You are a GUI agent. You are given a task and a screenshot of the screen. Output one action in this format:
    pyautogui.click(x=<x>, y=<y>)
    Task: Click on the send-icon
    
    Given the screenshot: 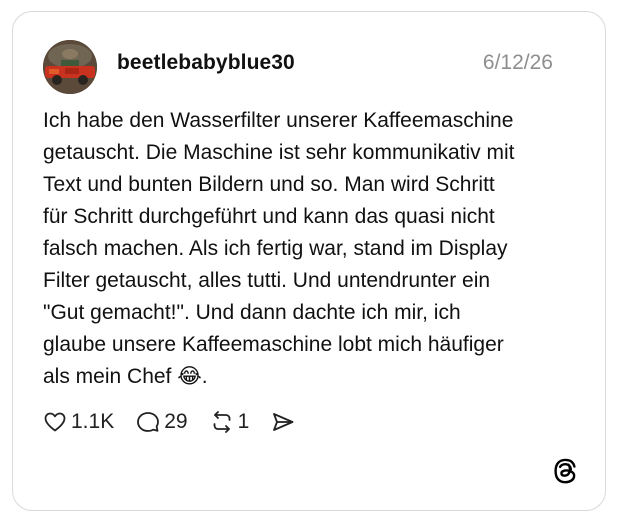 What is the action you would take?
    pyautogui.click(x=283, y=422)
    